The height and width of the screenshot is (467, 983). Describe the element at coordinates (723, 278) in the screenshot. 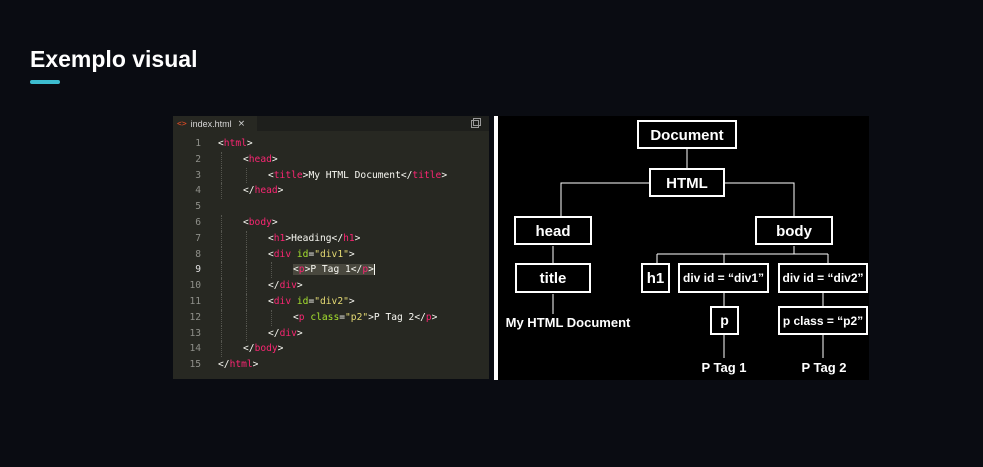

I see `node-div1: div id = “div1”` at that location.